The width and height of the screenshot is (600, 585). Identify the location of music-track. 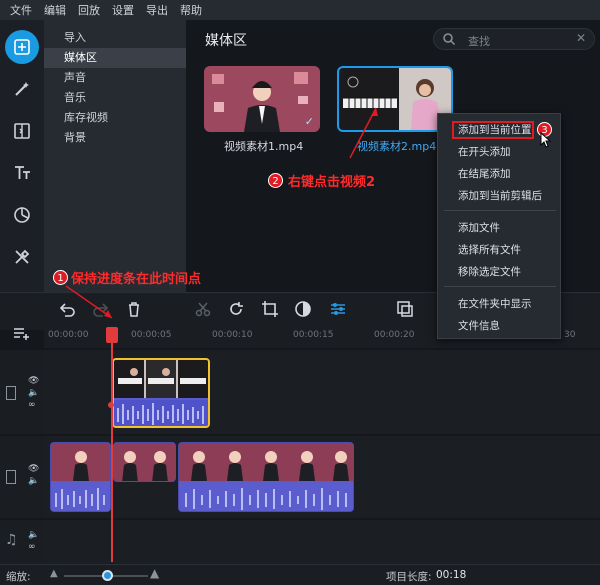
(322, 542).